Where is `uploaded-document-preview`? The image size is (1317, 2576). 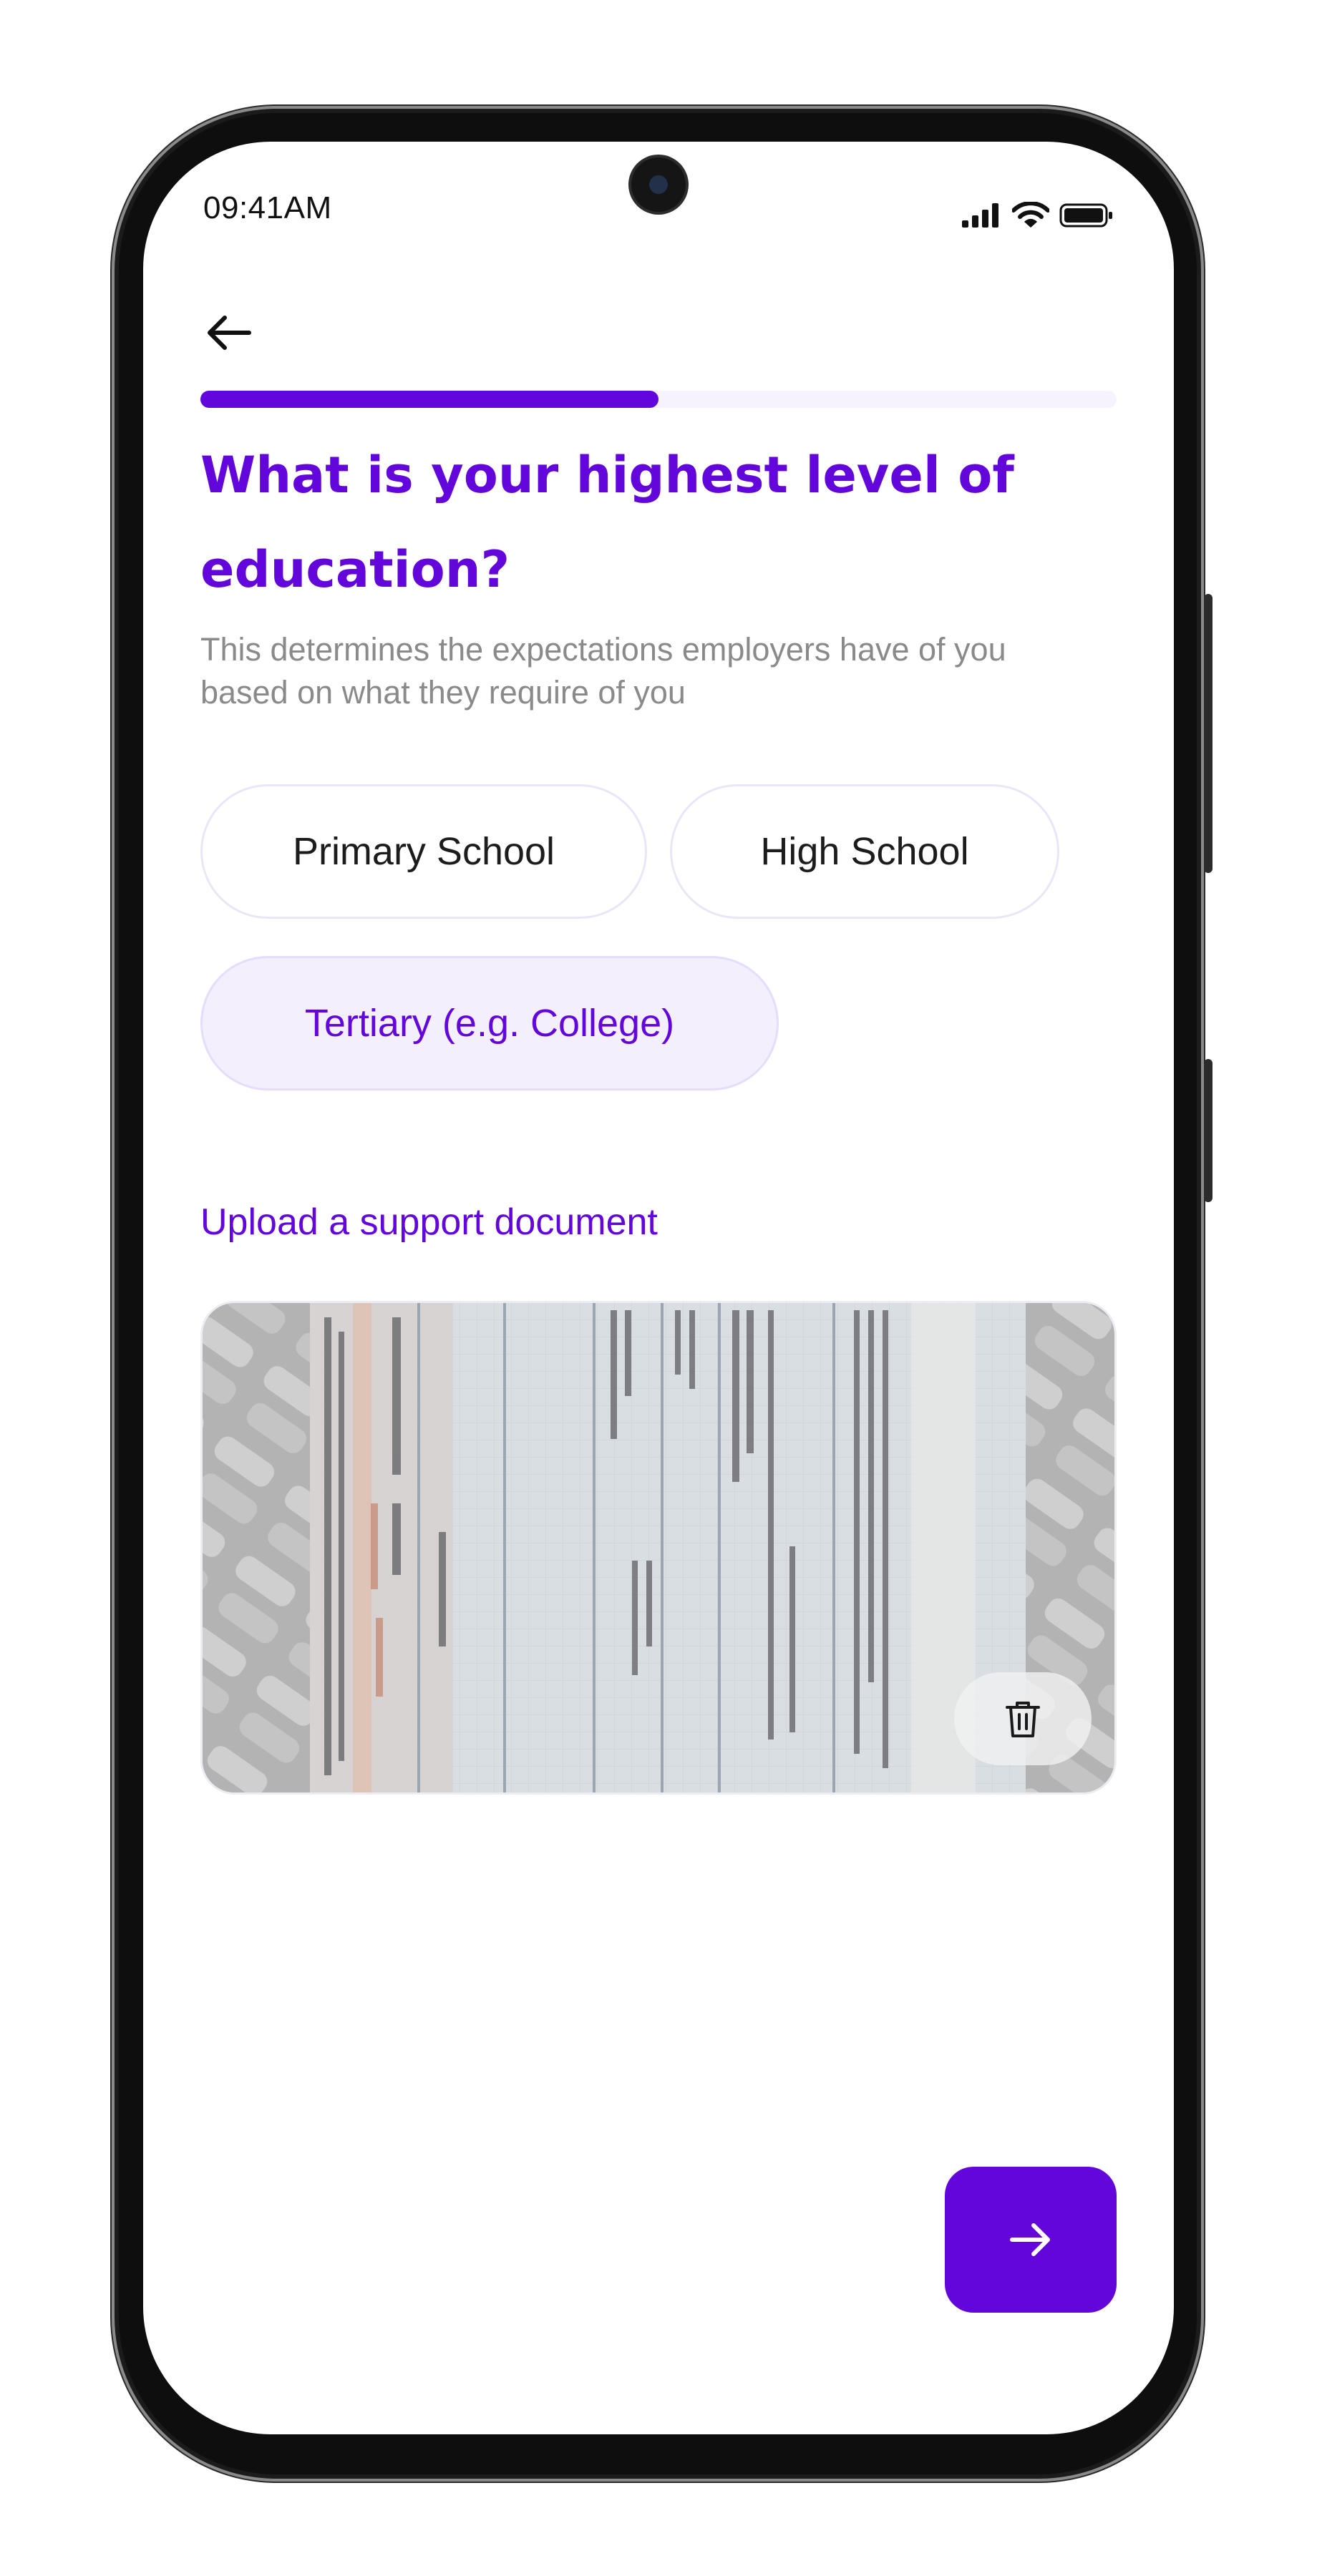
uploaded-document-preview is located at coordinates (658, 1548).